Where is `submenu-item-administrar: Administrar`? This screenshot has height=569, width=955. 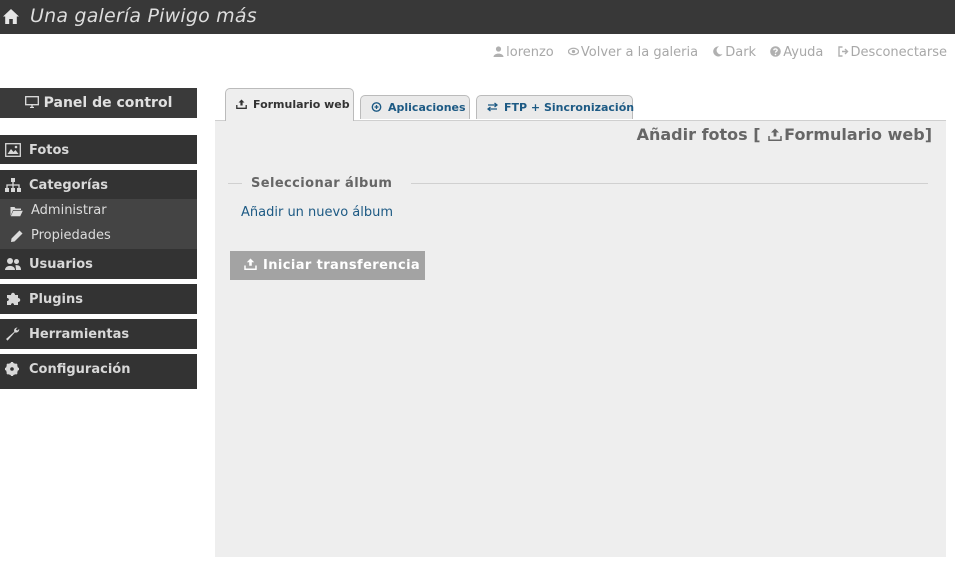 submenu-item-administrar: Administrar is located at coordinates (98, 211).